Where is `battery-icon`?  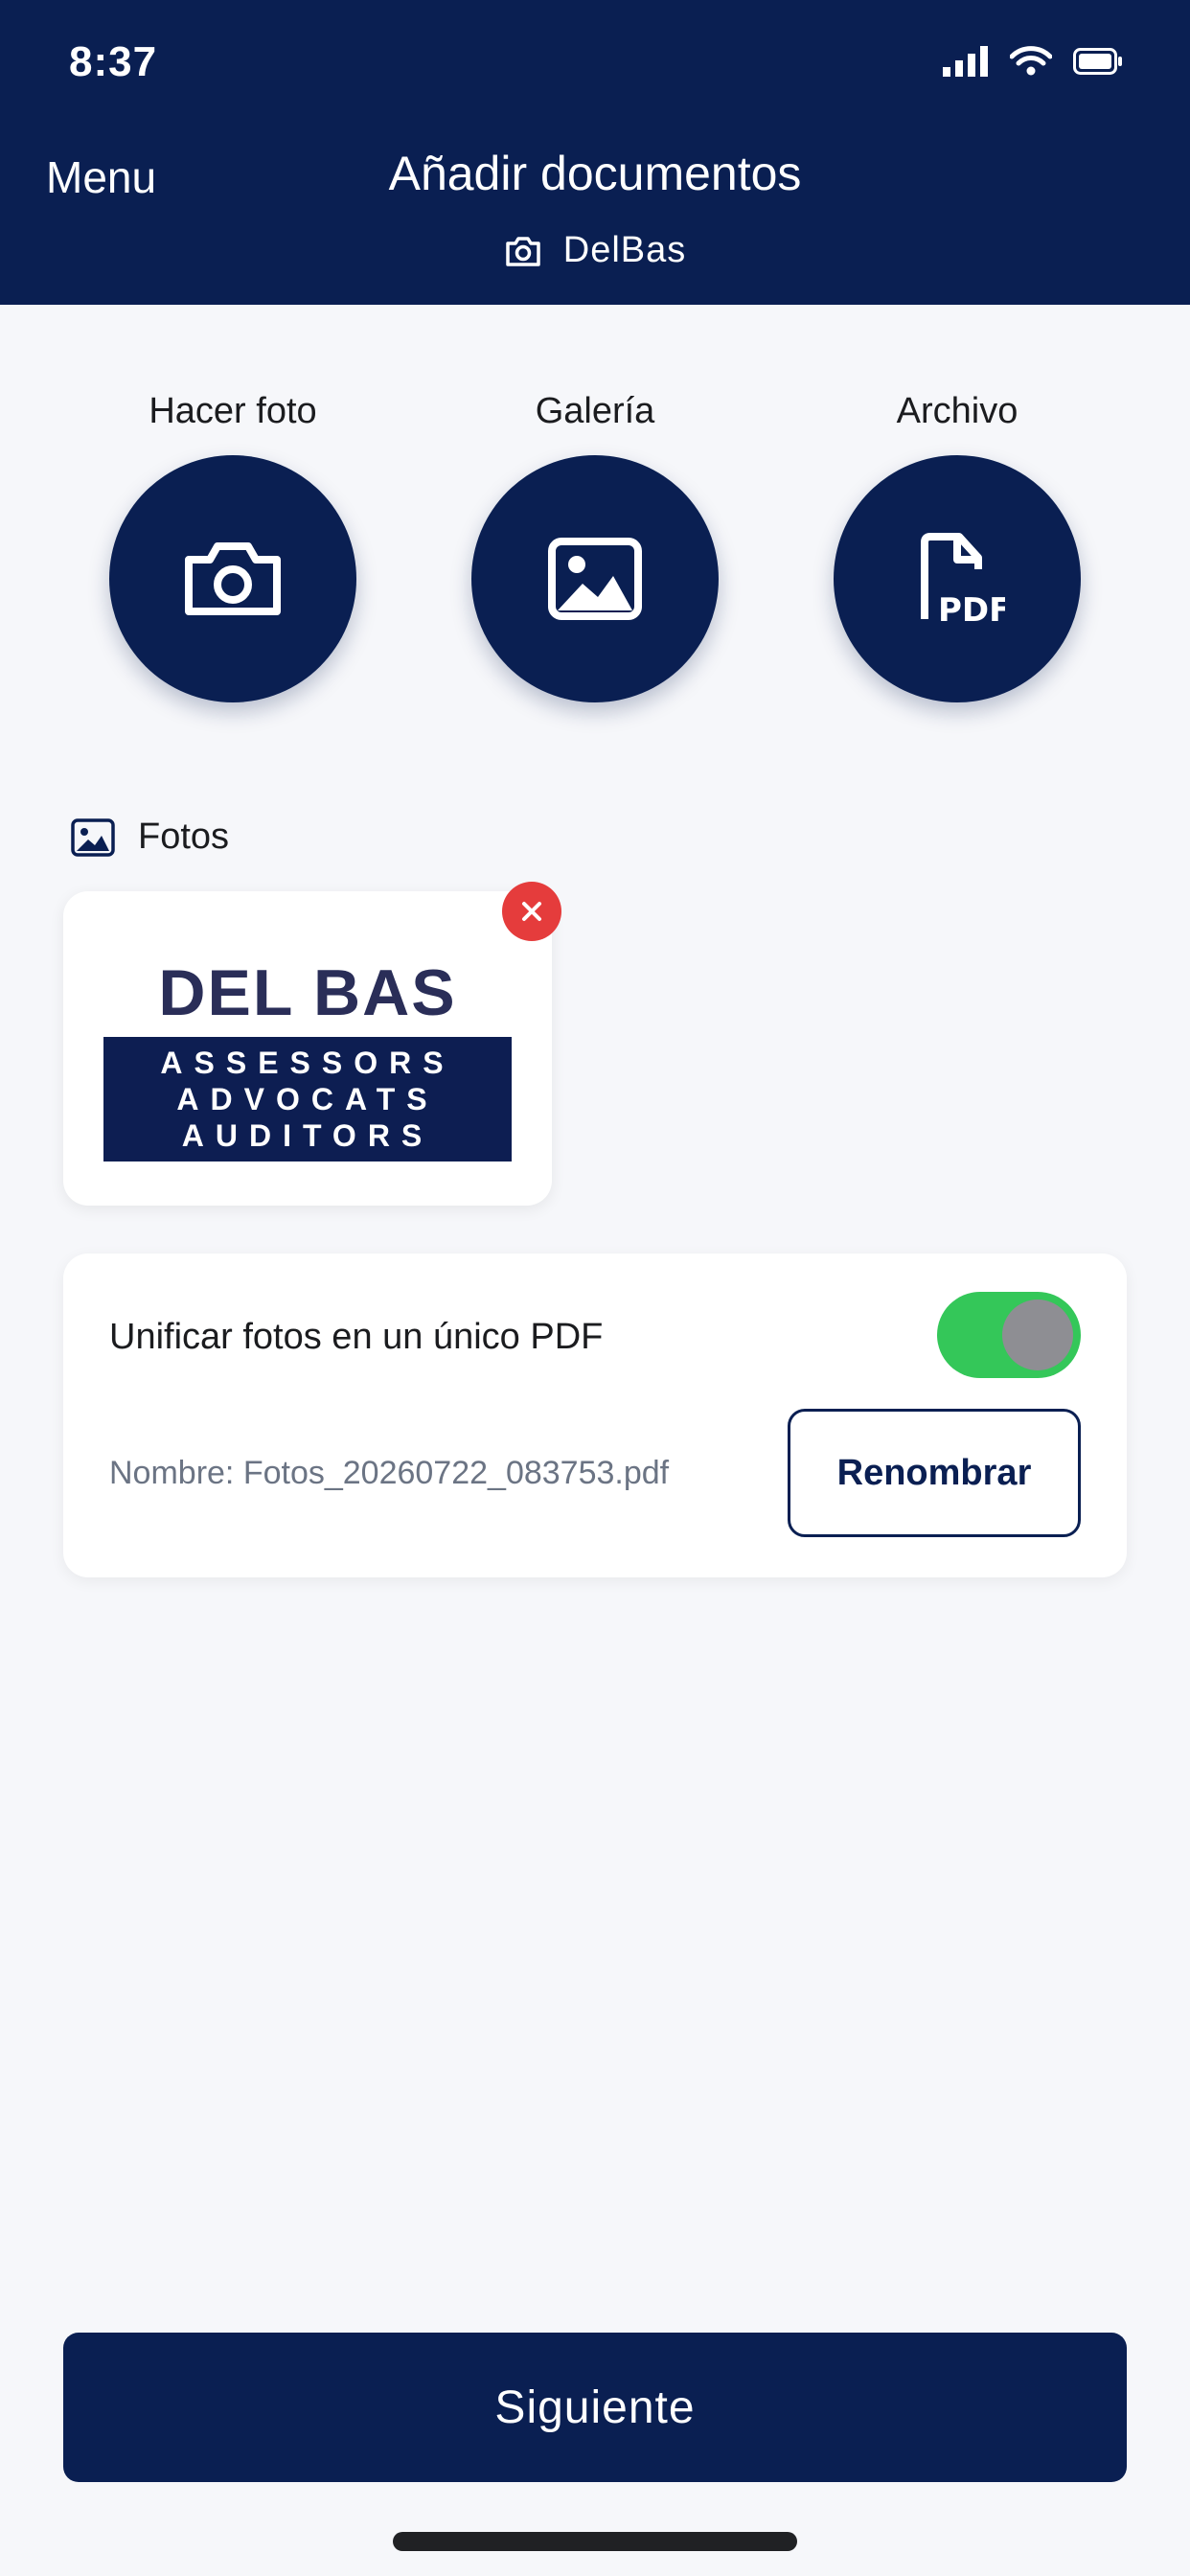 battery-icon is located at coordinates (1098, 62).